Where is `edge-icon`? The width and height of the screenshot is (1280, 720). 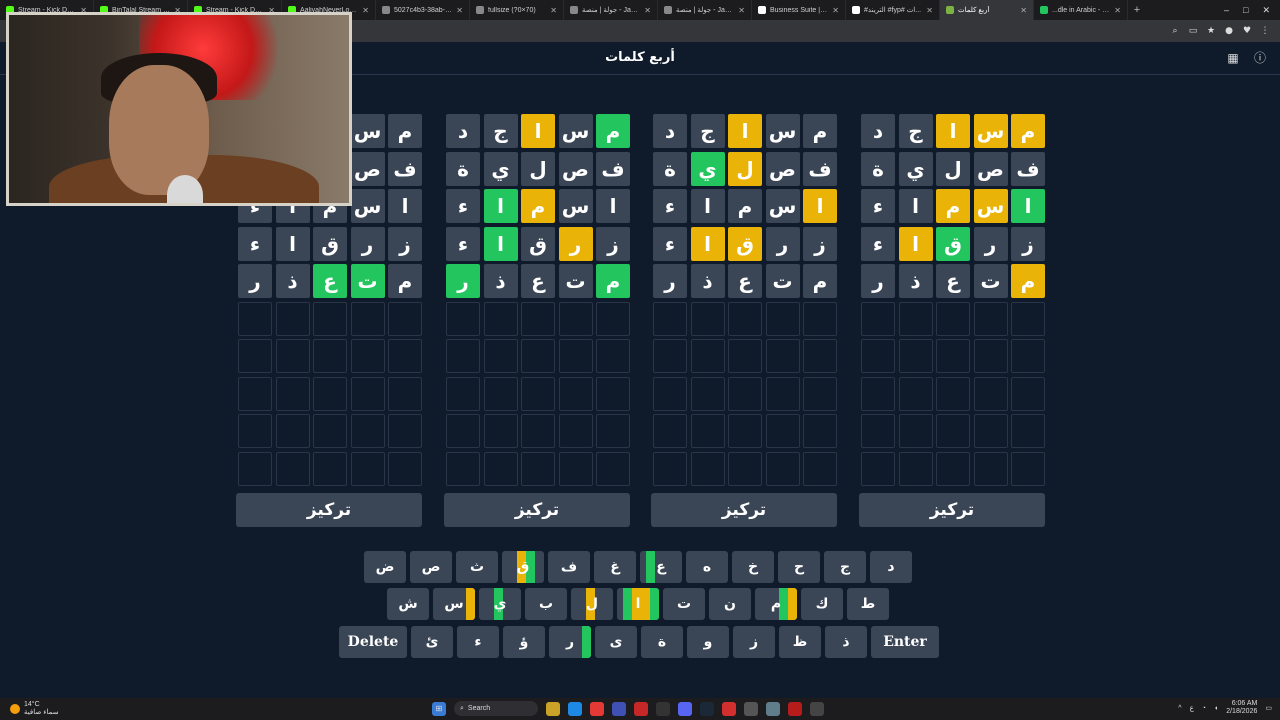 edge-icon is located at coordinates (575, 708).